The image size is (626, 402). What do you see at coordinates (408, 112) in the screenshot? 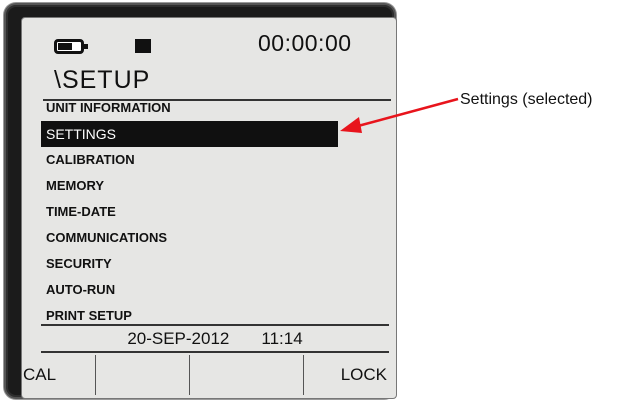
I see `callout-arrow-line` at bounding box center [408, 112].